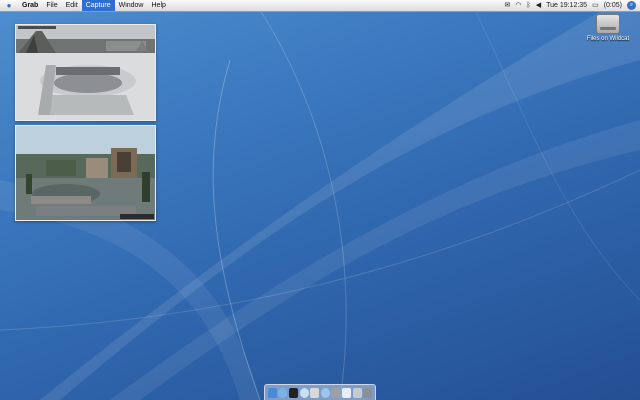 This screenshot has width=640, height=400. What do you see at coordinates (304, 392) in the screenshot?
I see `itunes-icon` at bounding box center [304, 392].